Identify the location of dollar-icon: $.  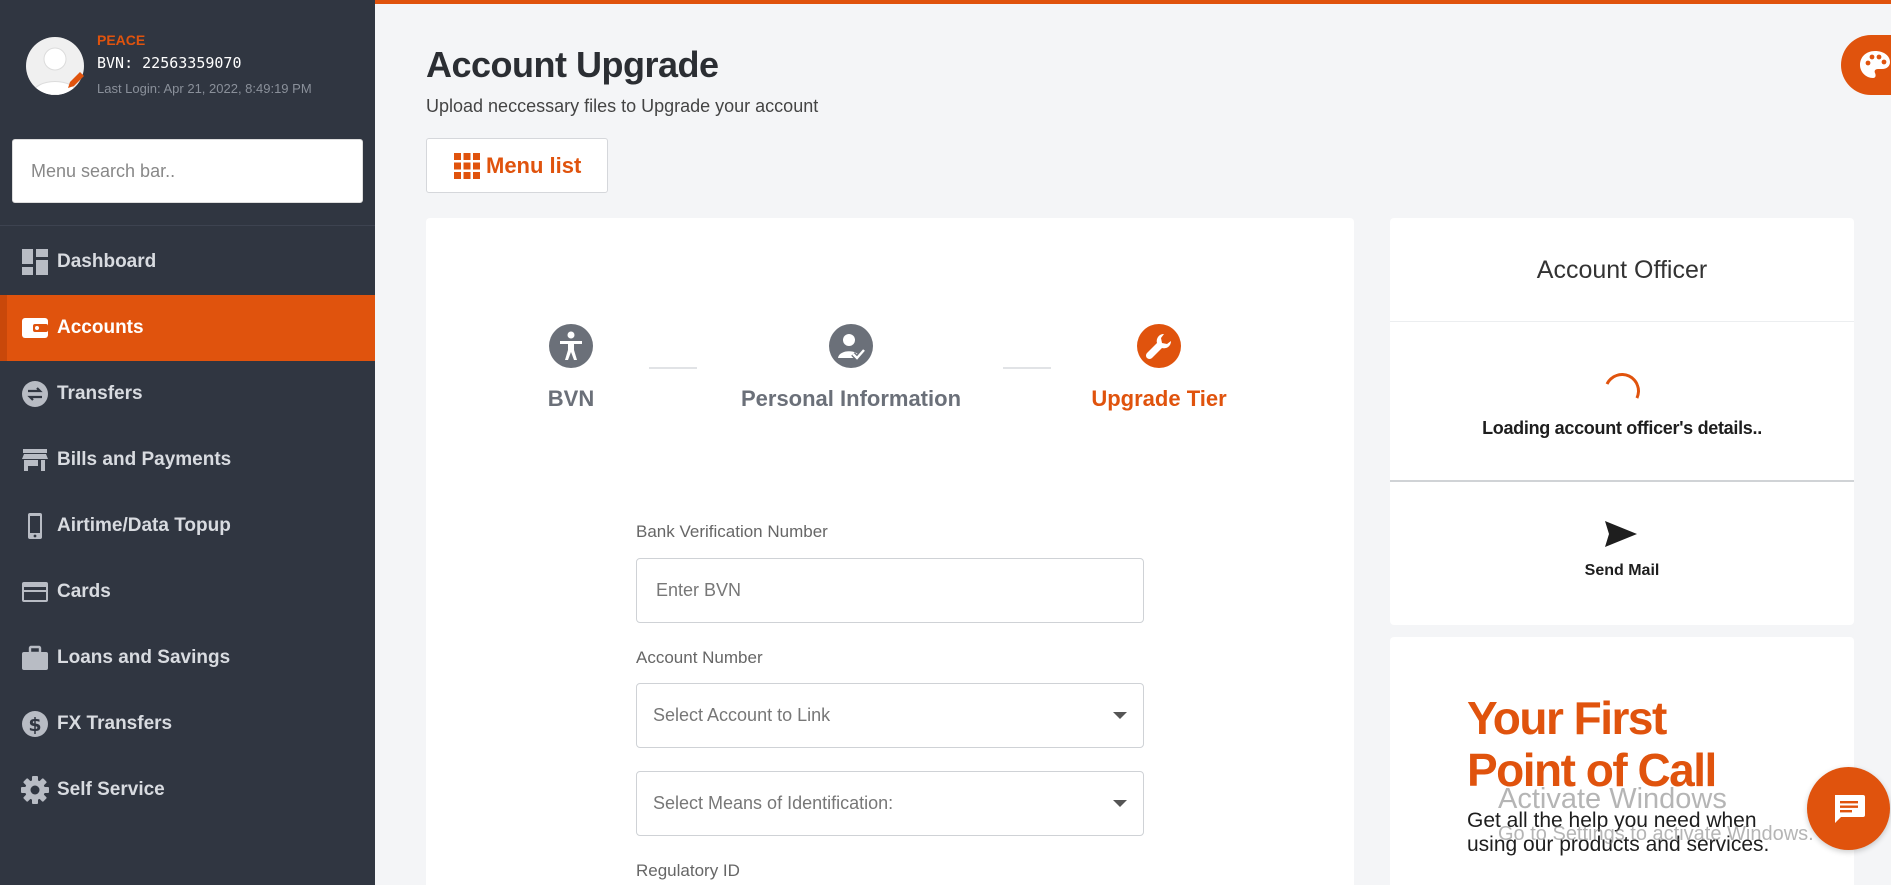
(35, 724).